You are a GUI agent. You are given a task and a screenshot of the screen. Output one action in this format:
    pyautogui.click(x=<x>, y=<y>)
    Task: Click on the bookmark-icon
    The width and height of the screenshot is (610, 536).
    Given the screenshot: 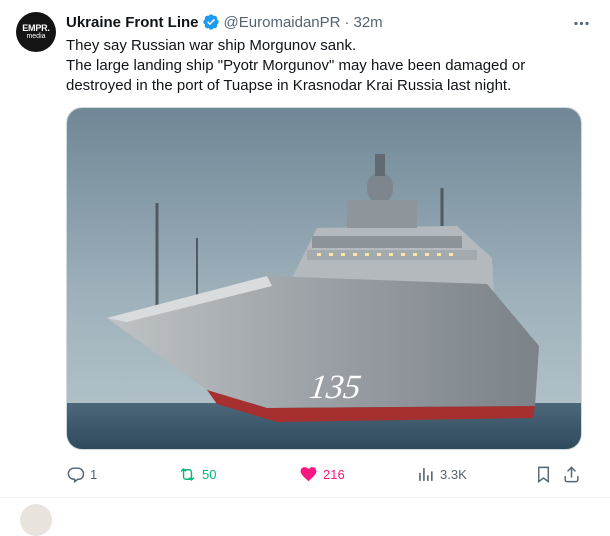 What is the action you would take?
    pyautogui.click(x=543, y=474)
    